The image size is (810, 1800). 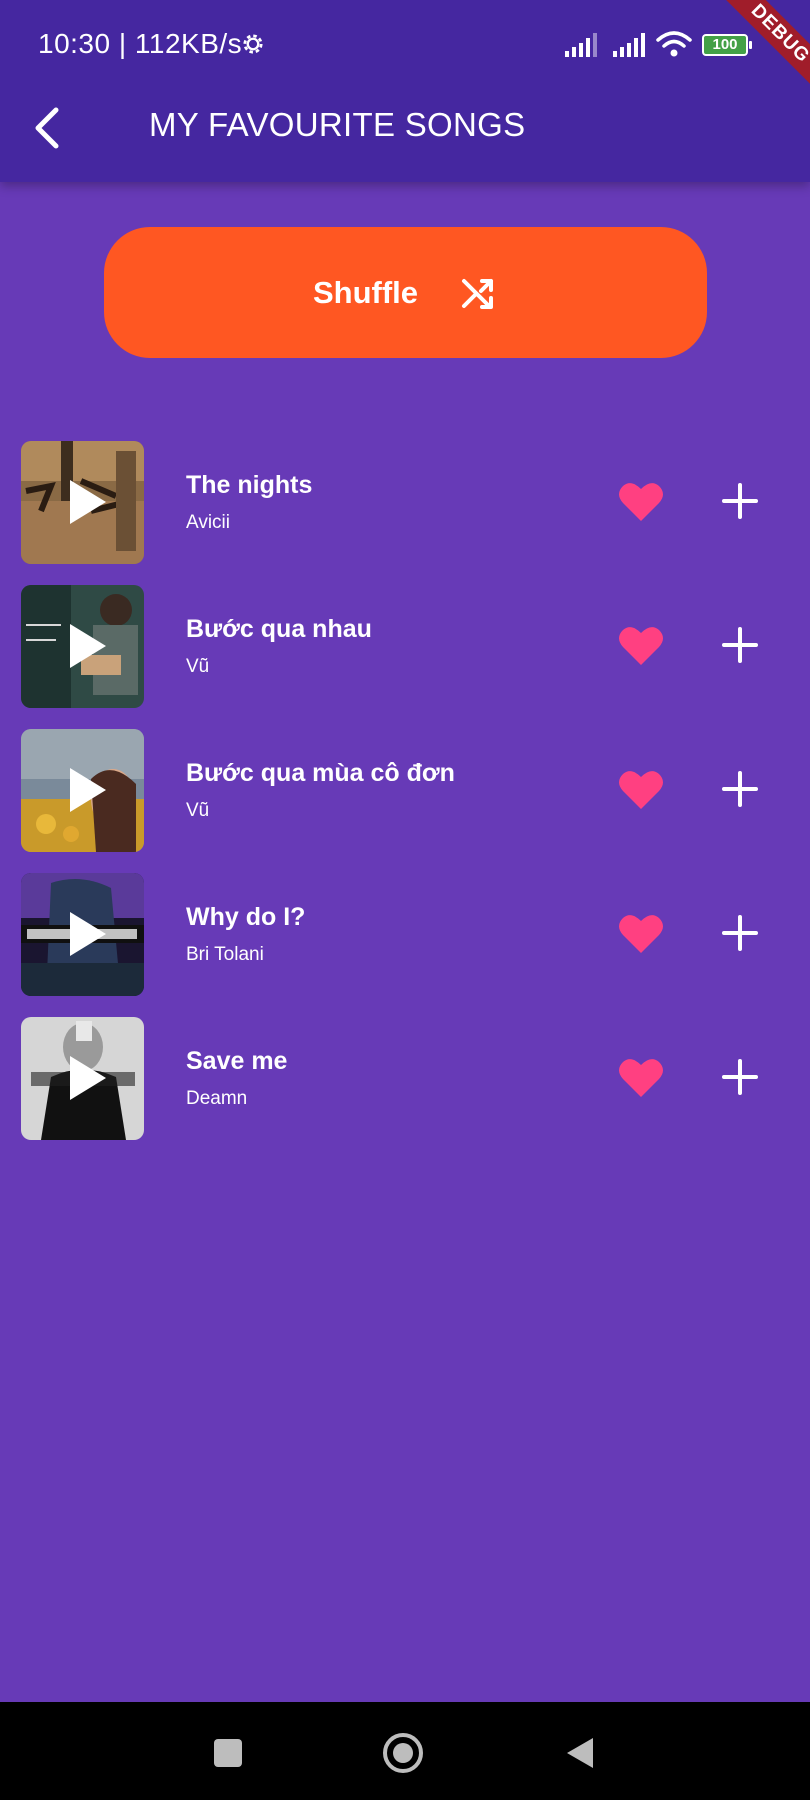 I want to click on shuffle-button: Shuffle, so click(x=405, y=292).